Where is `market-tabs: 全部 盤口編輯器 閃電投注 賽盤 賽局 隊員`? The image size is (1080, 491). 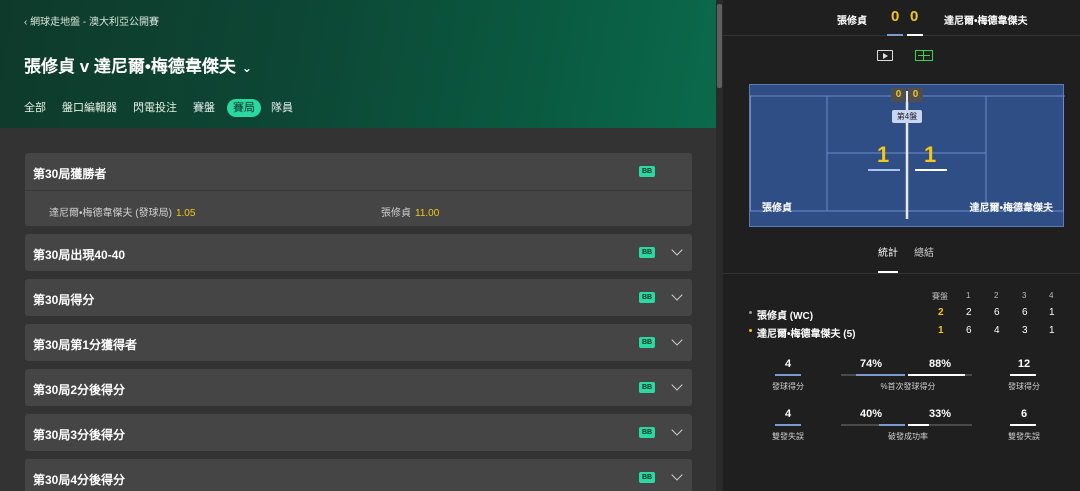
market-tabs: 全部 盤口編輯器 閃電投注 賽盤 賽局 隊員 is located at coordinates (166, 108).